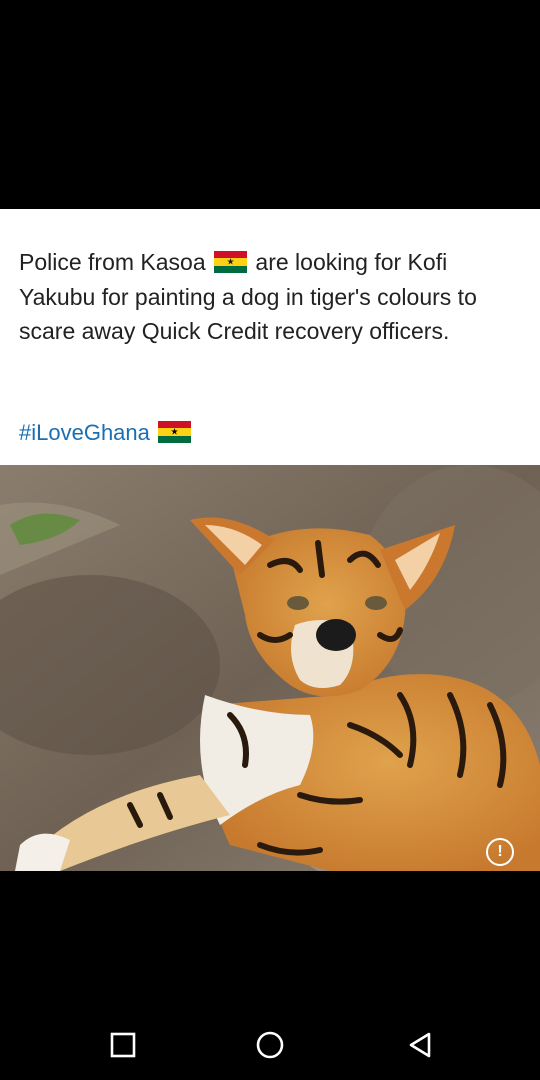 The height and width of the screenshot is (1080, 540). Describe the element at coordinates (420, 1045) in the screenshot. I see `triangle-back-icon` at that location.